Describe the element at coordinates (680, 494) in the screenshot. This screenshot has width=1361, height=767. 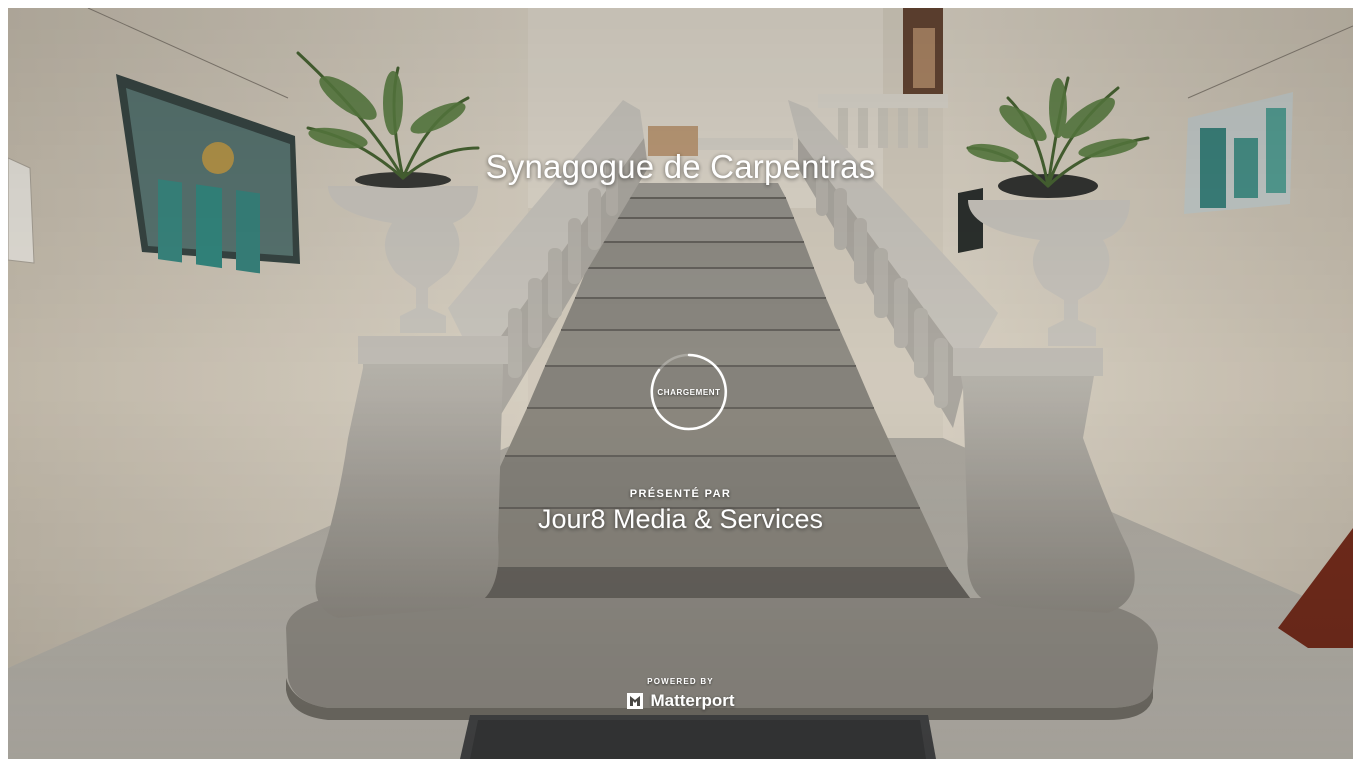
I see `presented-by-label: PRÉSENTÉ PAR` at that location.